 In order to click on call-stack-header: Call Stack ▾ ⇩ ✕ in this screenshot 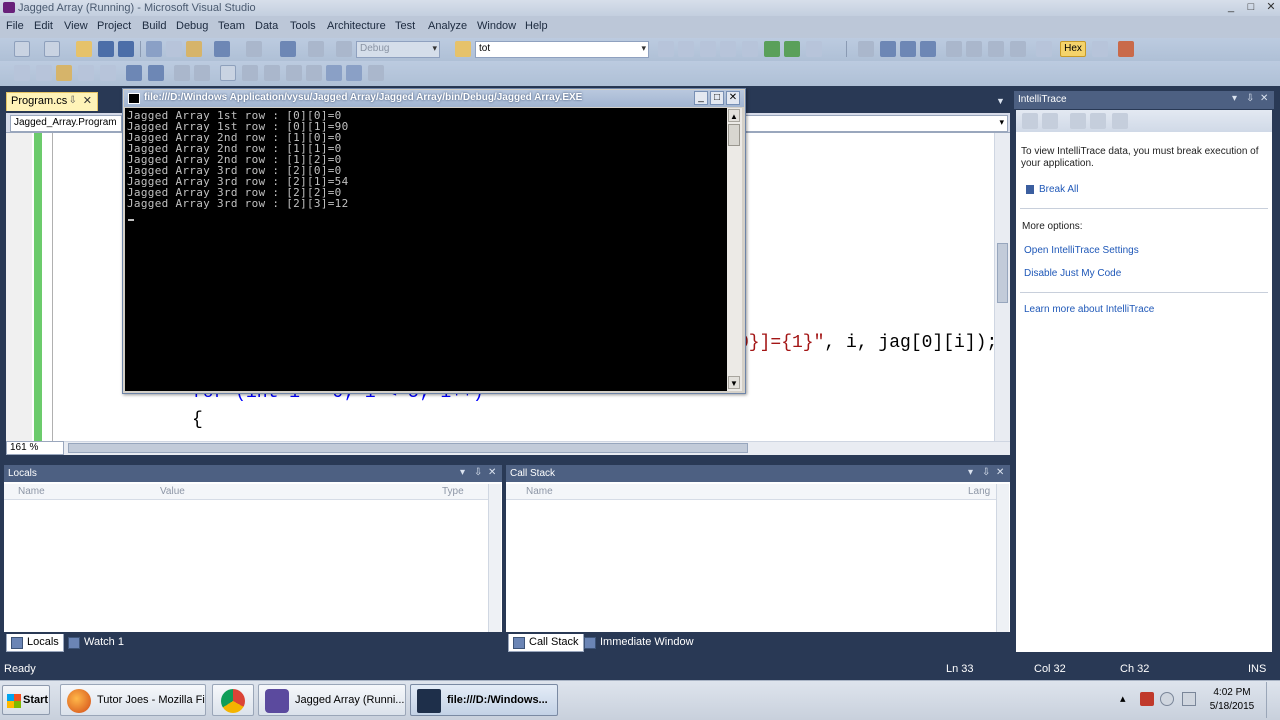, I will do `click(758, 473)`.